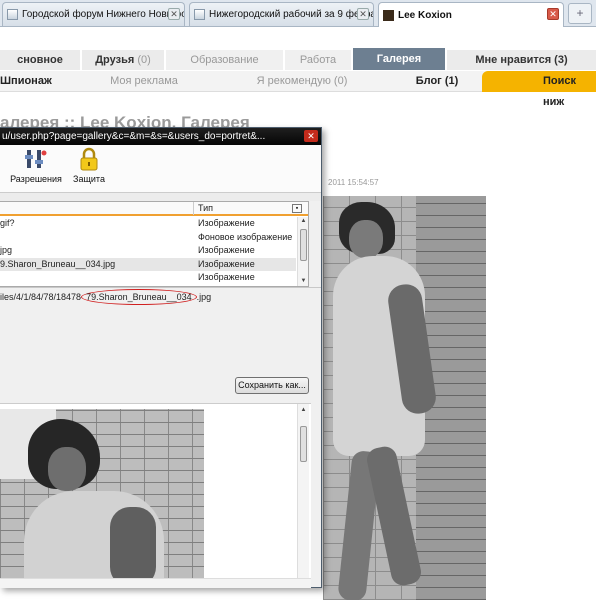 The width and height of the screenshot is (596, 600). I want to click on security-button: Защита, so click(89, 165).